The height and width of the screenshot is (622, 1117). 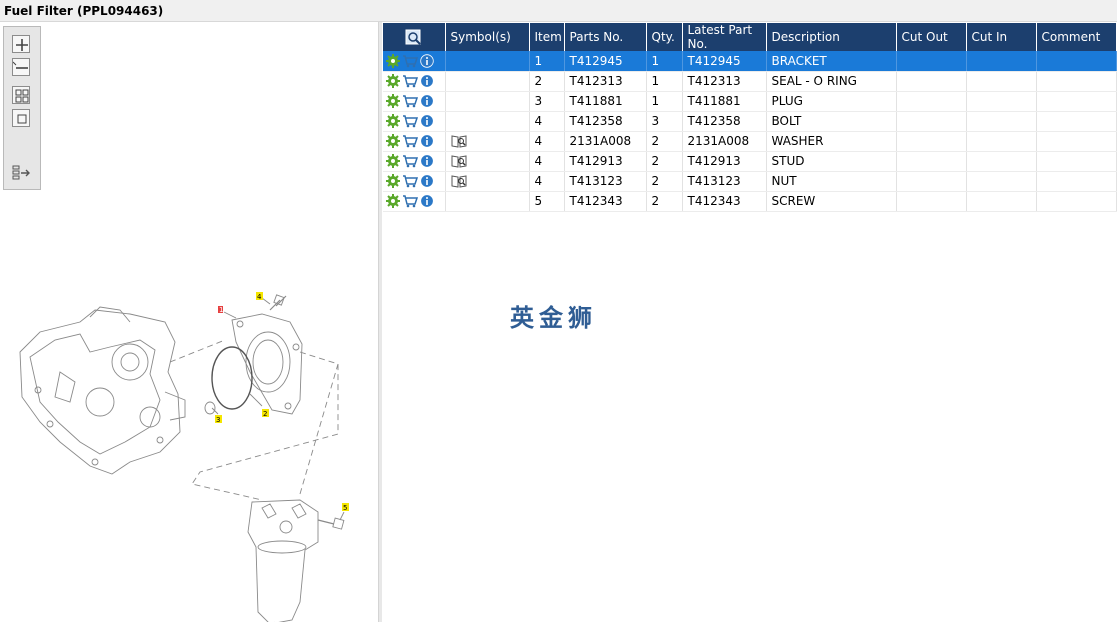 What do you see at coordinates (1001, 37) in the screenshot?
I see `column-header-cut-in: Cut In` at bounding box center [1001, 37].